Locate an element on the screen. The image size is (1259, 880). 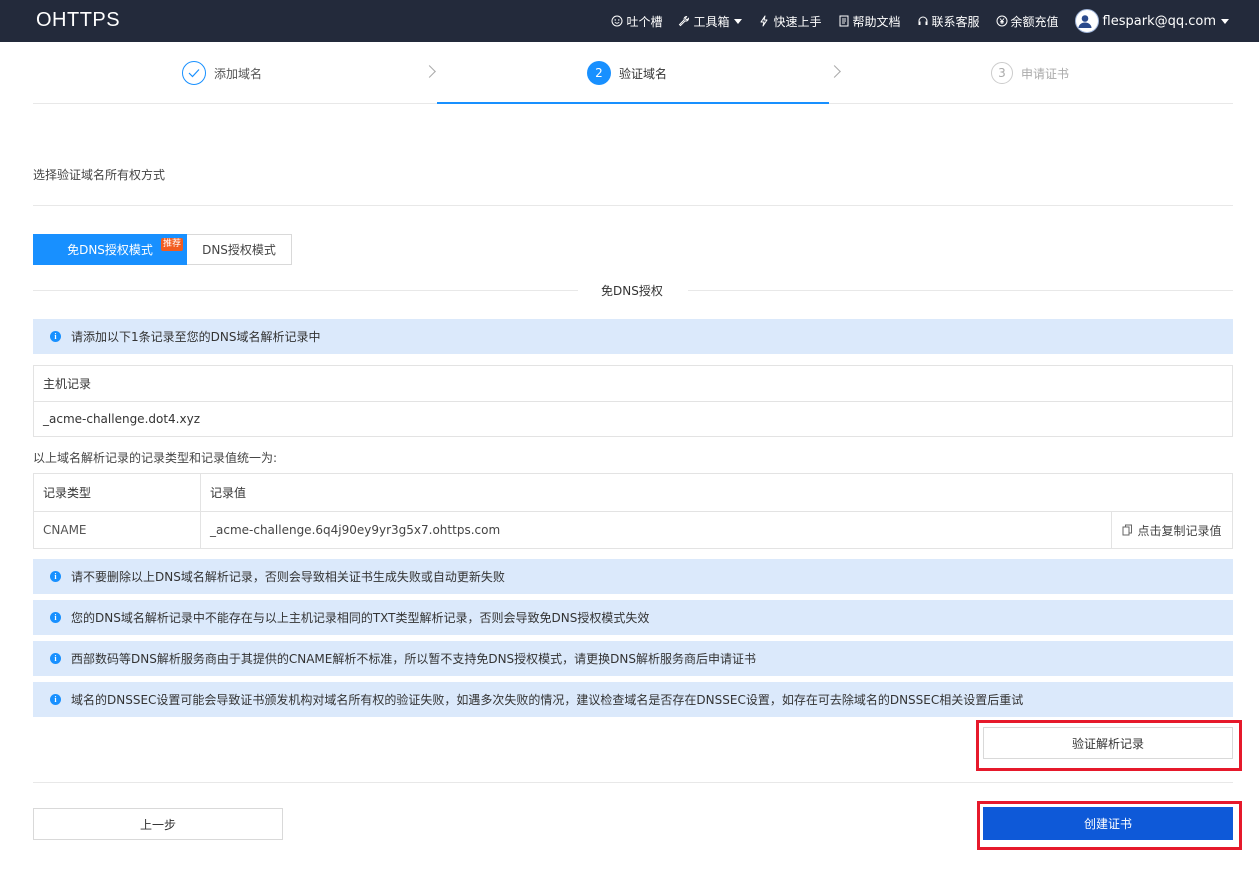
tab-no-dns-auth: 免DNS授权模式 推荐 is located at coordinates (110, 249).